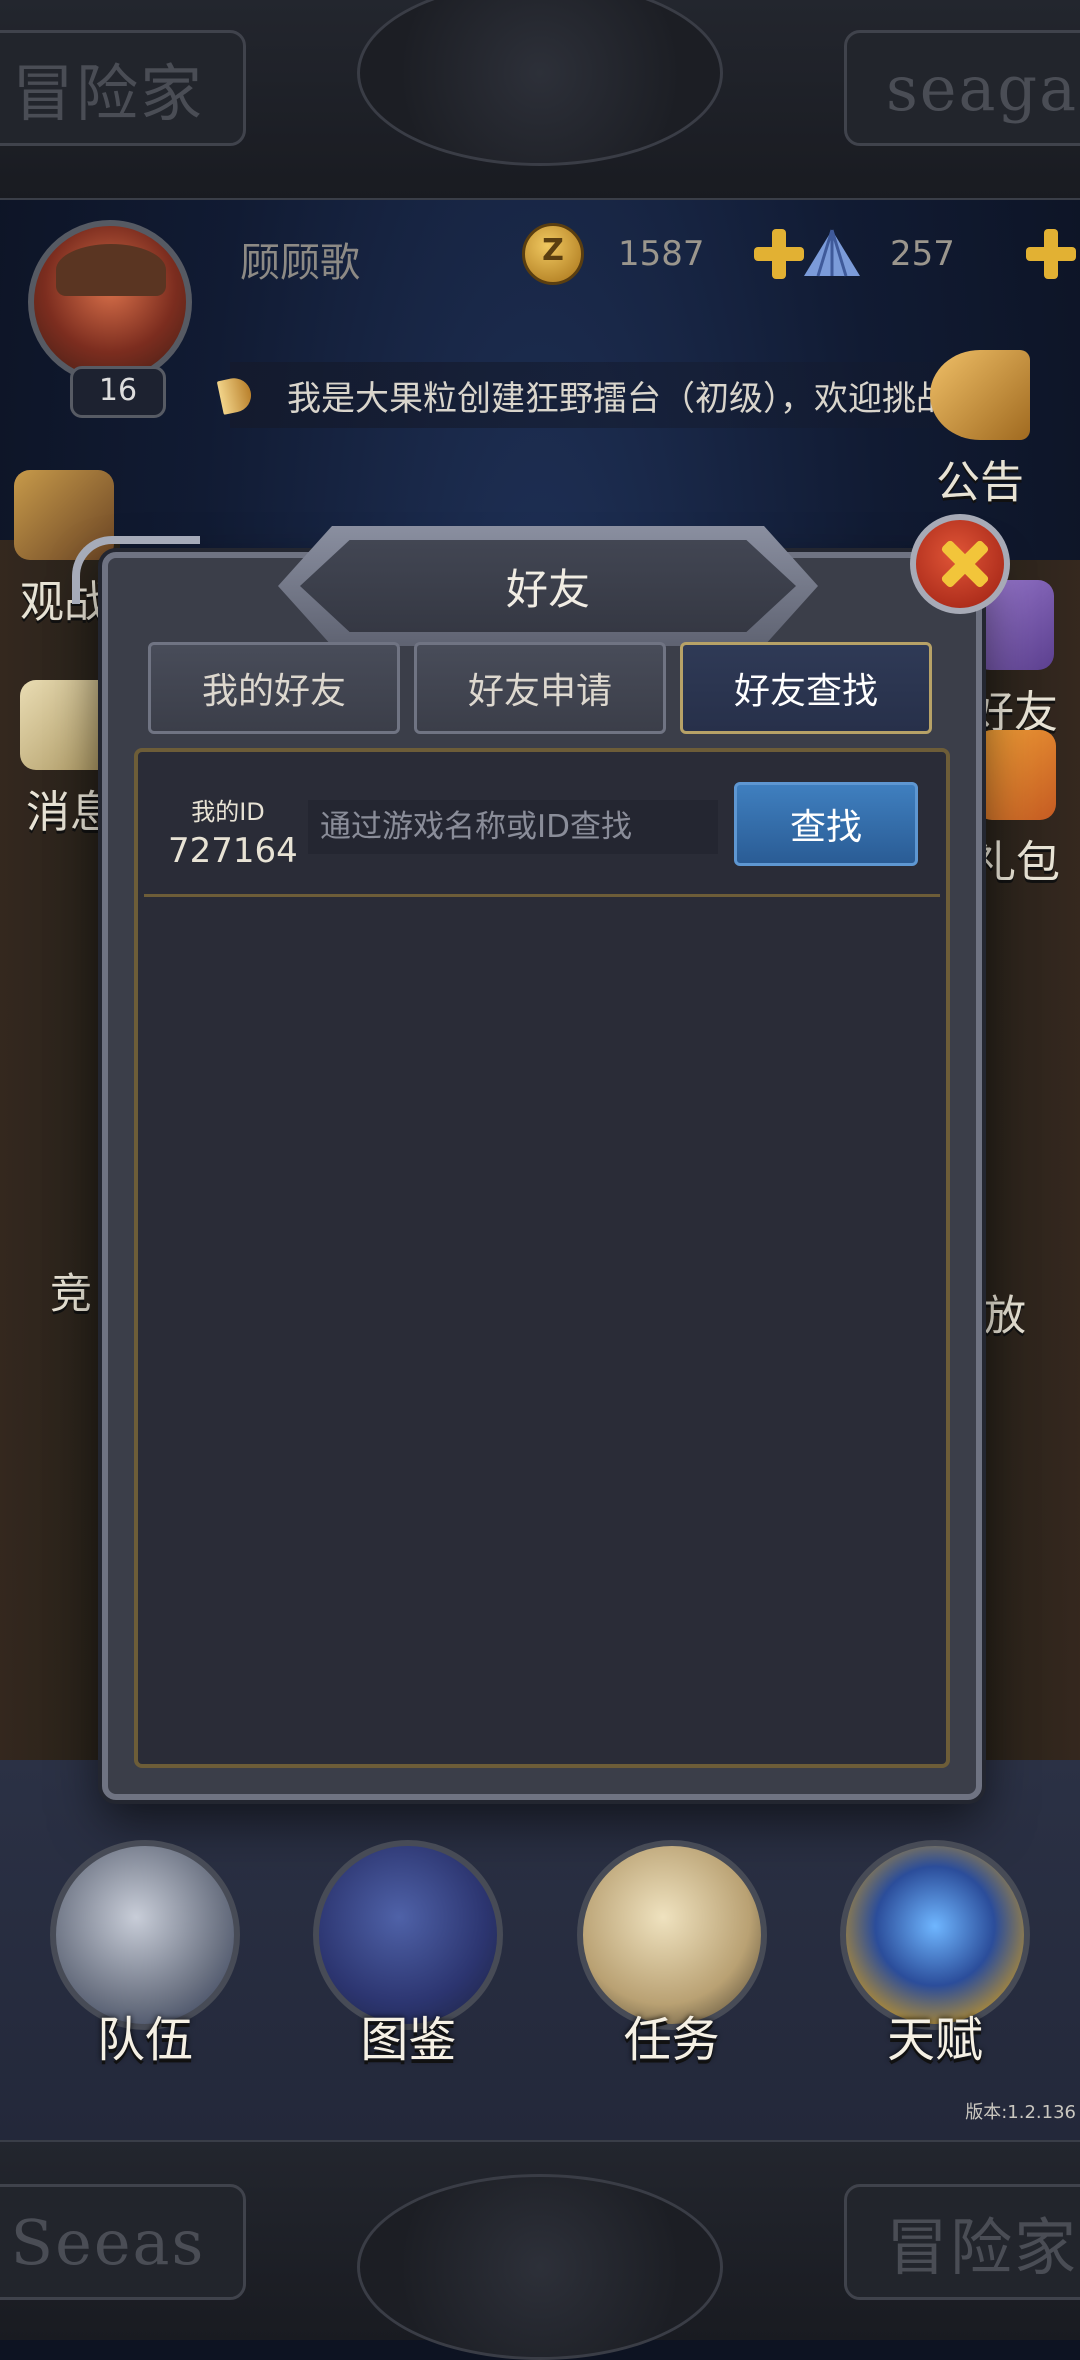 Image resolution: width=1080 pixels, height=2360 pixels. I want to click on megaphone-icon, so click(980, 395).